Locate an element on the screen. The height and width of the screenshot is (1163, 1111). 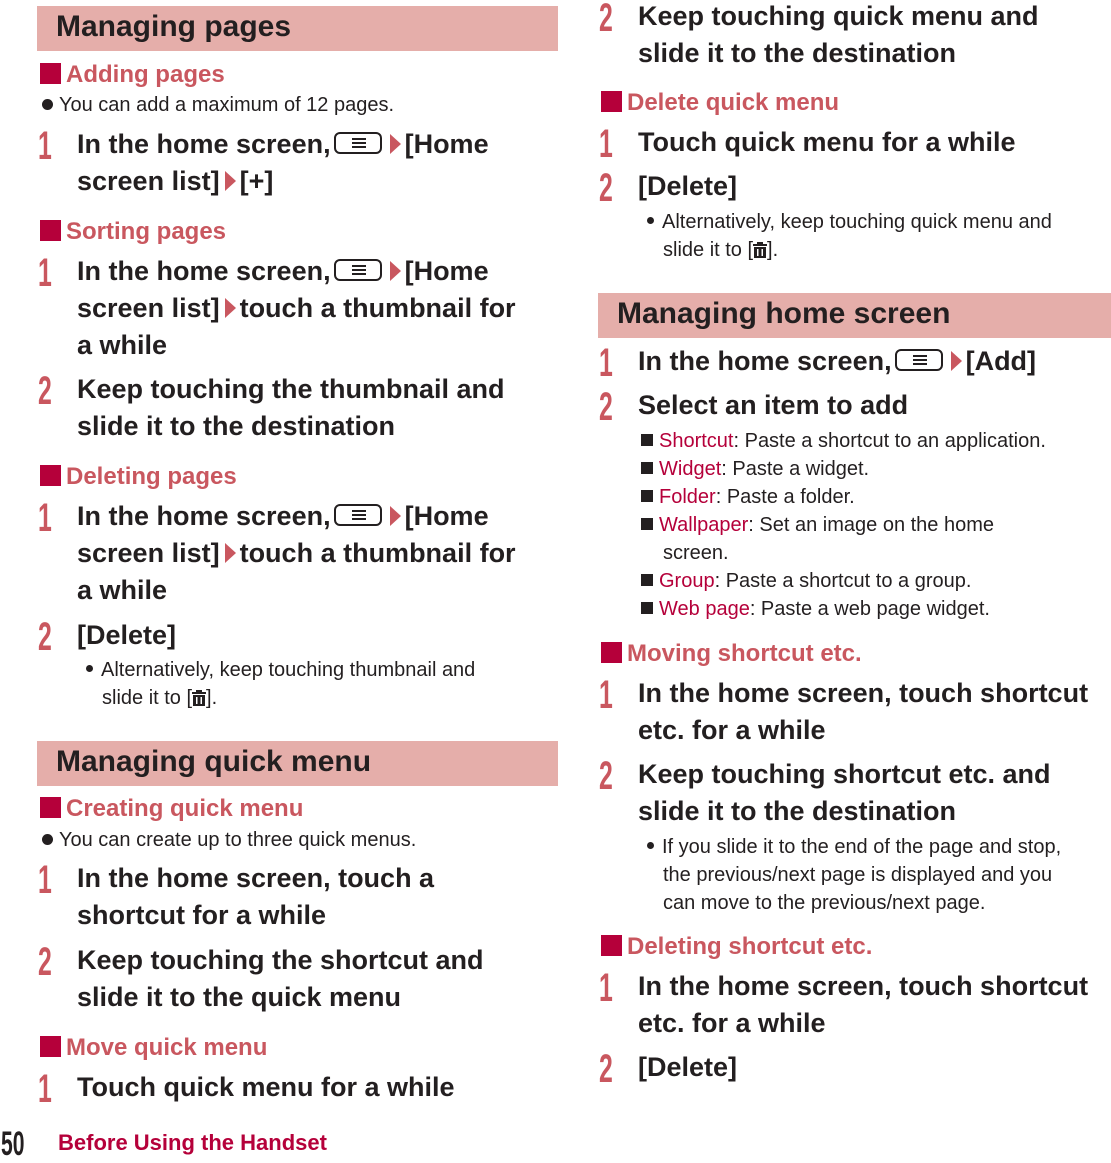
section-banner-managing-quick-menu: Managing quick menu is located at coordinates (297, 763).